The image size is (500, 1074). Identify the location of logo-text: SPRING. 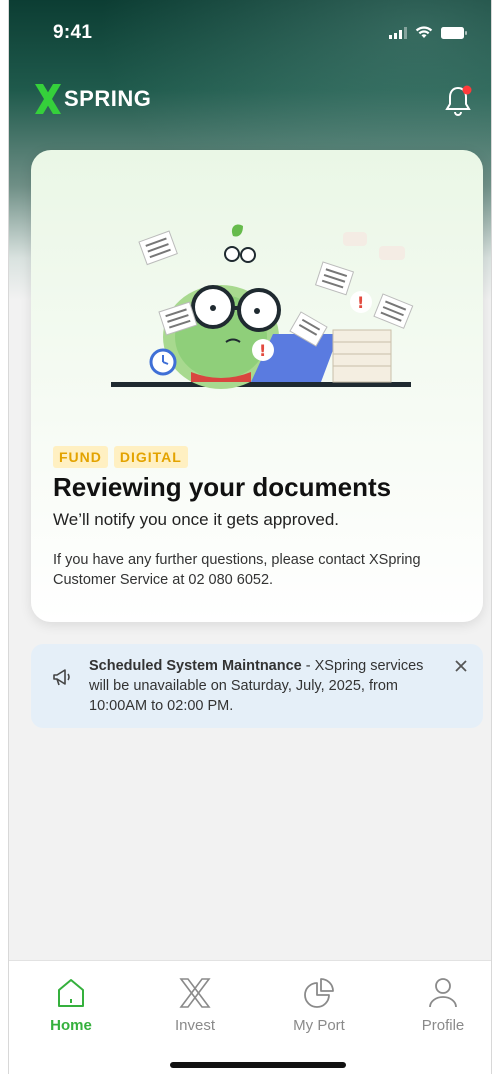
(108, 98).